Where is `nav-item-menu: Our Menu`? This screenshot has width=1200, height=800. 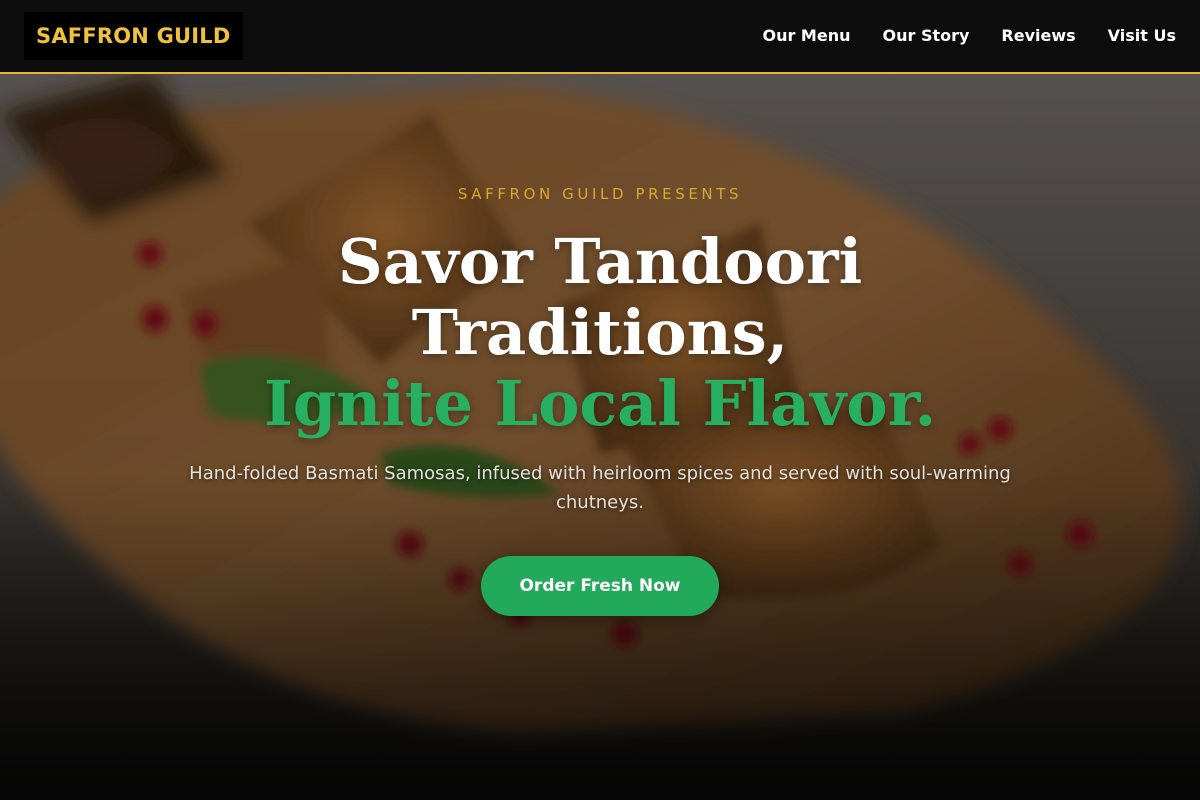 nav-item-menu: Our Menu is located at coordinates (806, 36).